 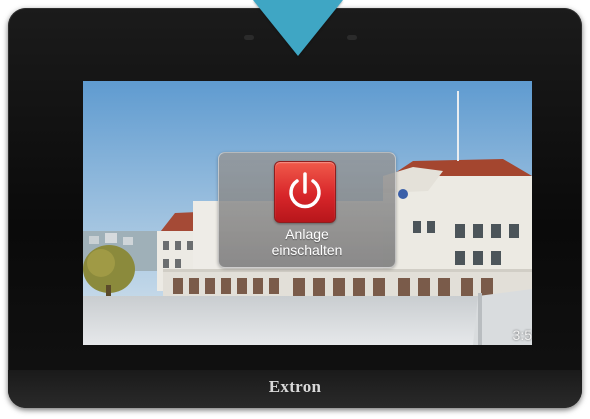 I want to click on clock-text: 3:5, so click(x=522, y=335).